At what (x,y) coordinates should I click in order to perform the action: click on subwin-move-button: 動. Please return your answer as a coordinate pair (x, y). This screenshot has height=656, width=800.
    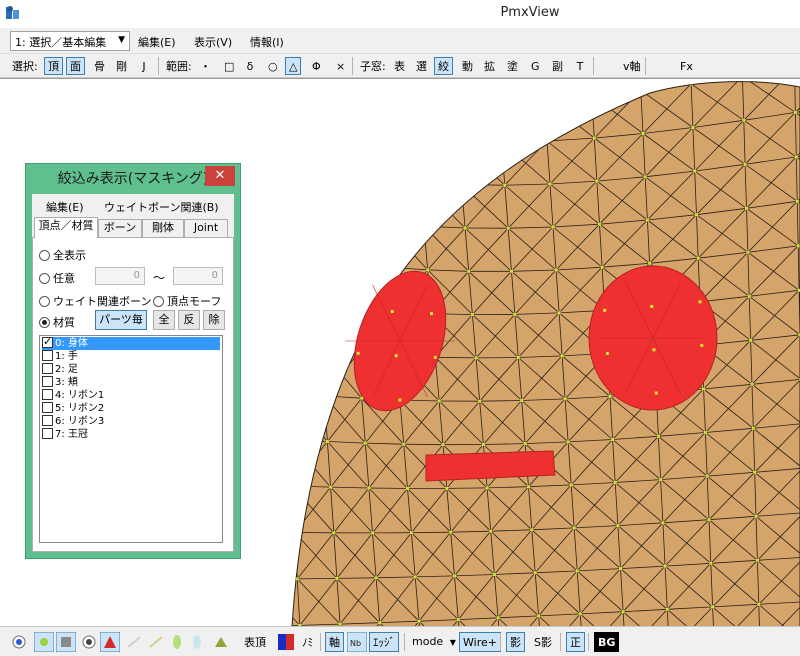
    Looking at the image, I should click on (467, 66).